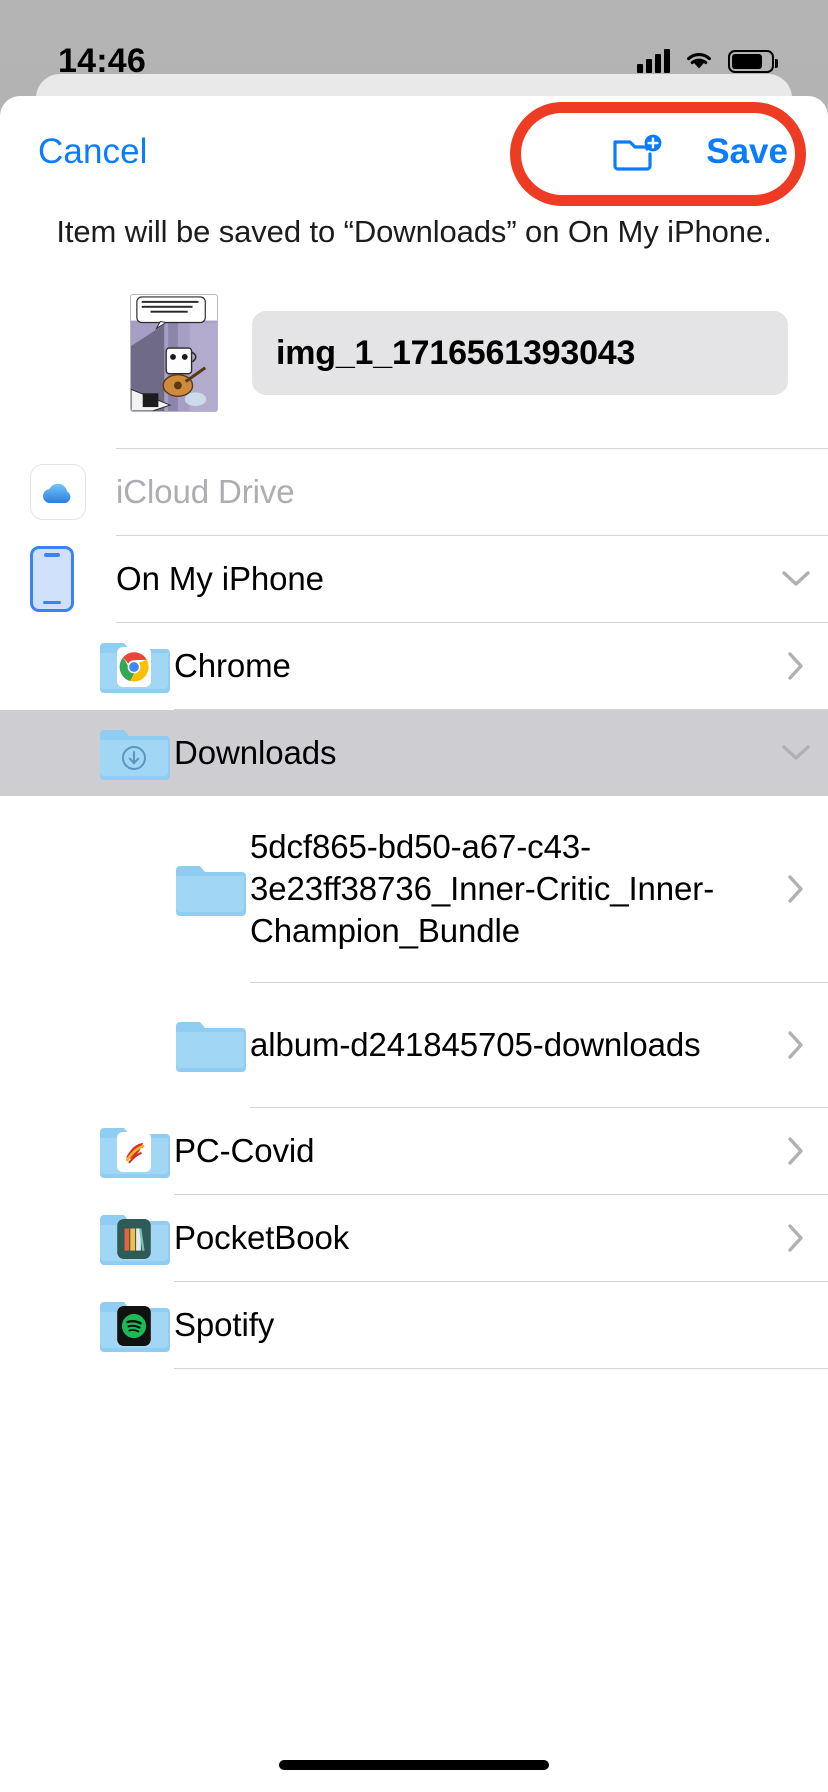 The height and width of the screenshot is (1792, 828). Describe the element at coordinates (262, 1237) in the screenshot. I see `list-item-label: PocketBook` at that location.